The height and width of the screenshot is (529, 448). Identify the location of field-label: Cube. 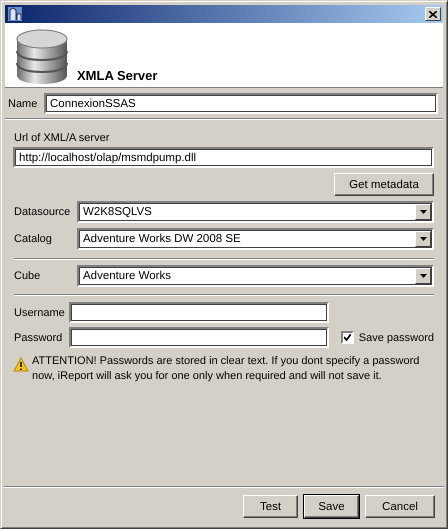
(28, 276).